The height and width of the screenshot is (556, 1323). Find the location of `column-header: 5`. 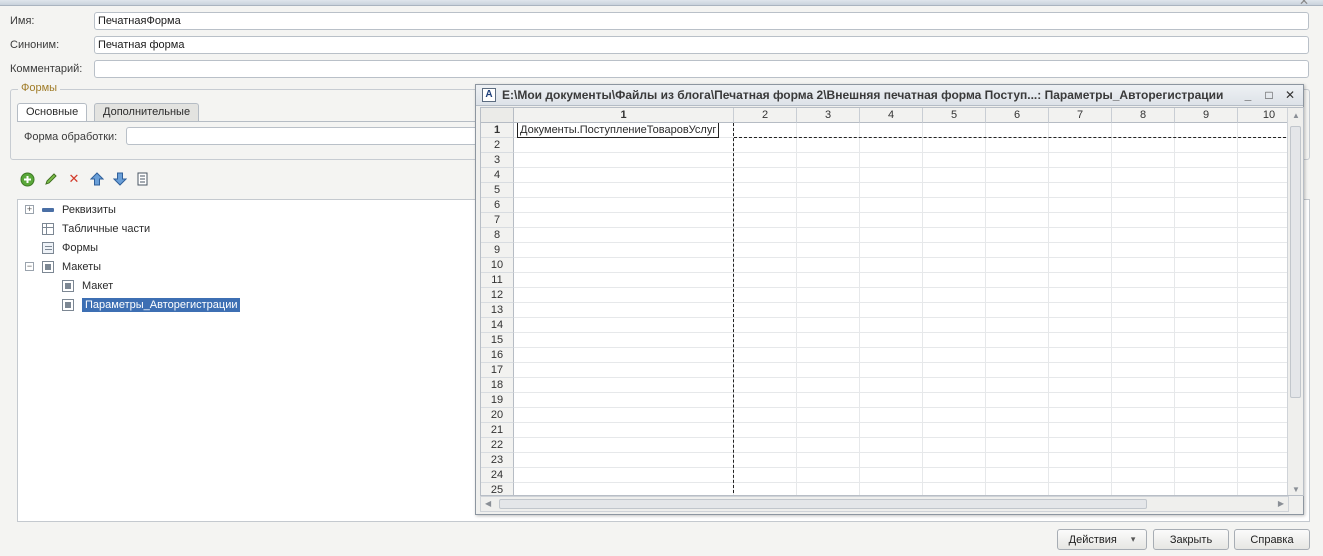

column-header: 5 is located at coordinates (954, 115).